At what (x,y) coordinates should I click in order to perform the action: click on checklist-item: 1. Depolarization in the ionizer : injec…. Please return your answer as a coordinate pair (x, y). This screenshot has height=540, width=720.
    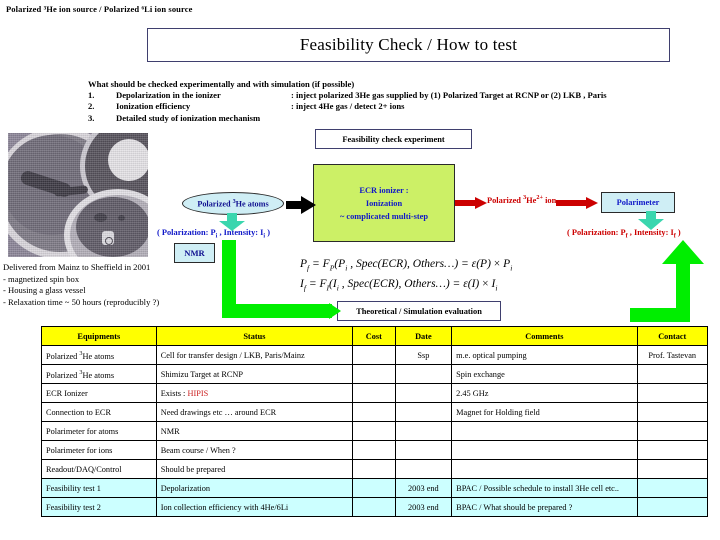
    Looking at the image, I should click on (388, 95).